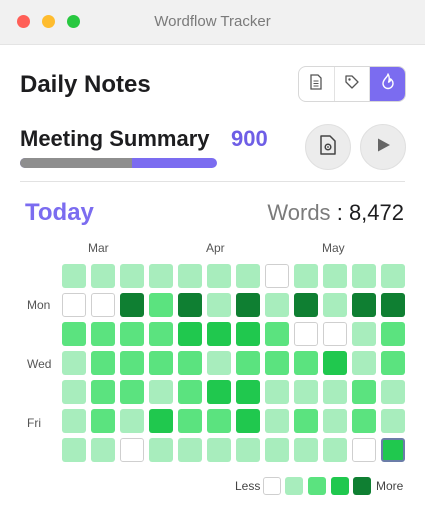 The height and width of the screenshot is (518, 425). I want to click on divider, so click(212, 181).